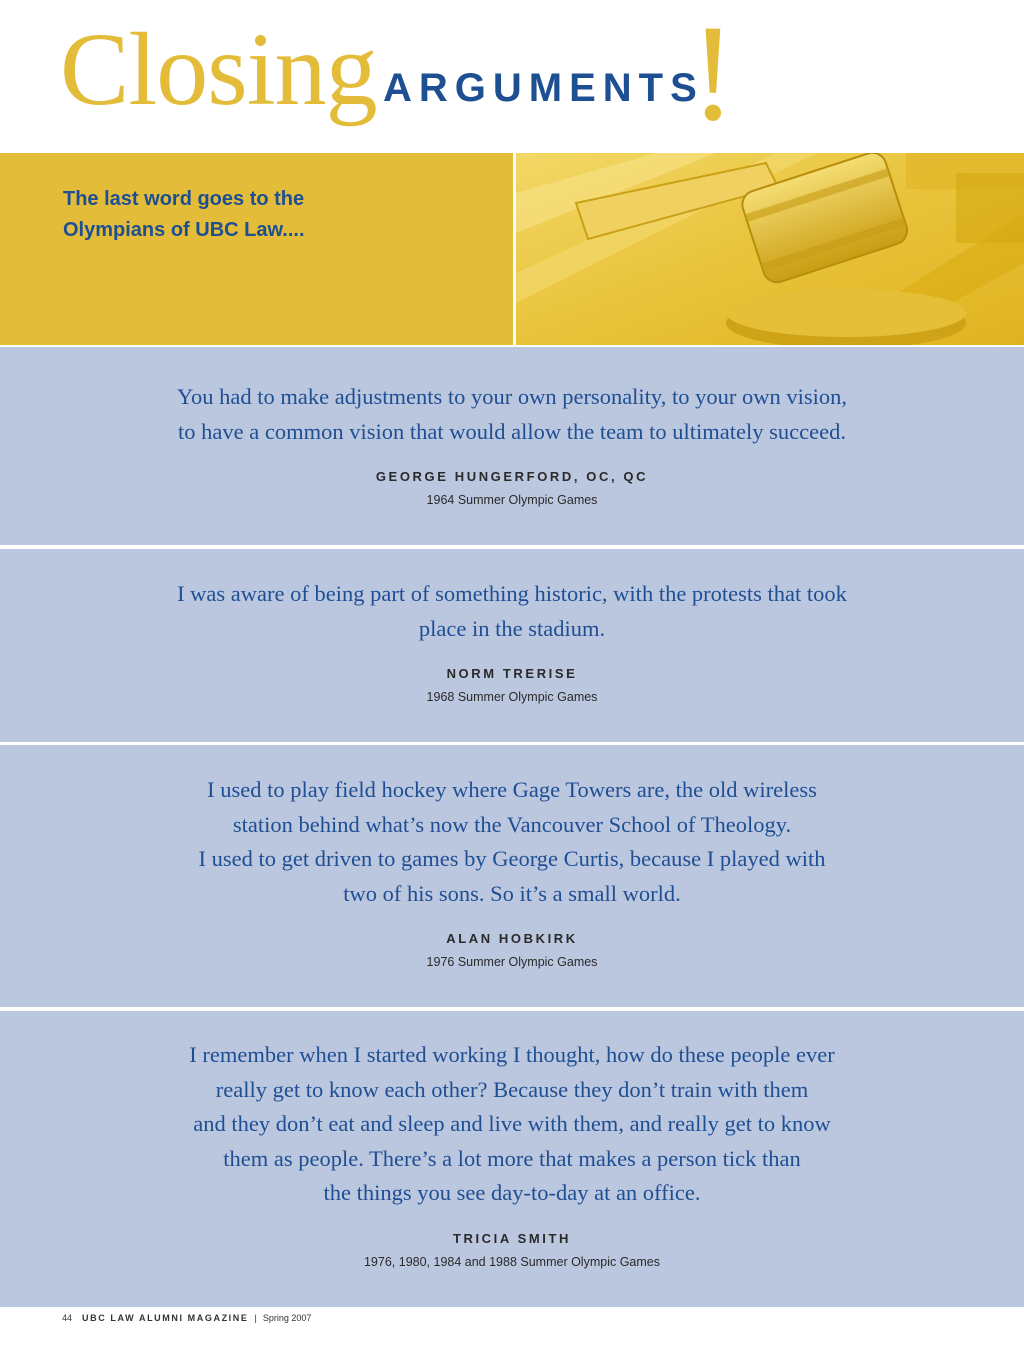 The width and height of the screenshot is (1024, 1349). I want to click on publication-name: UBC LAW ALUMNI MAGAZINE, so click(165, 1318).